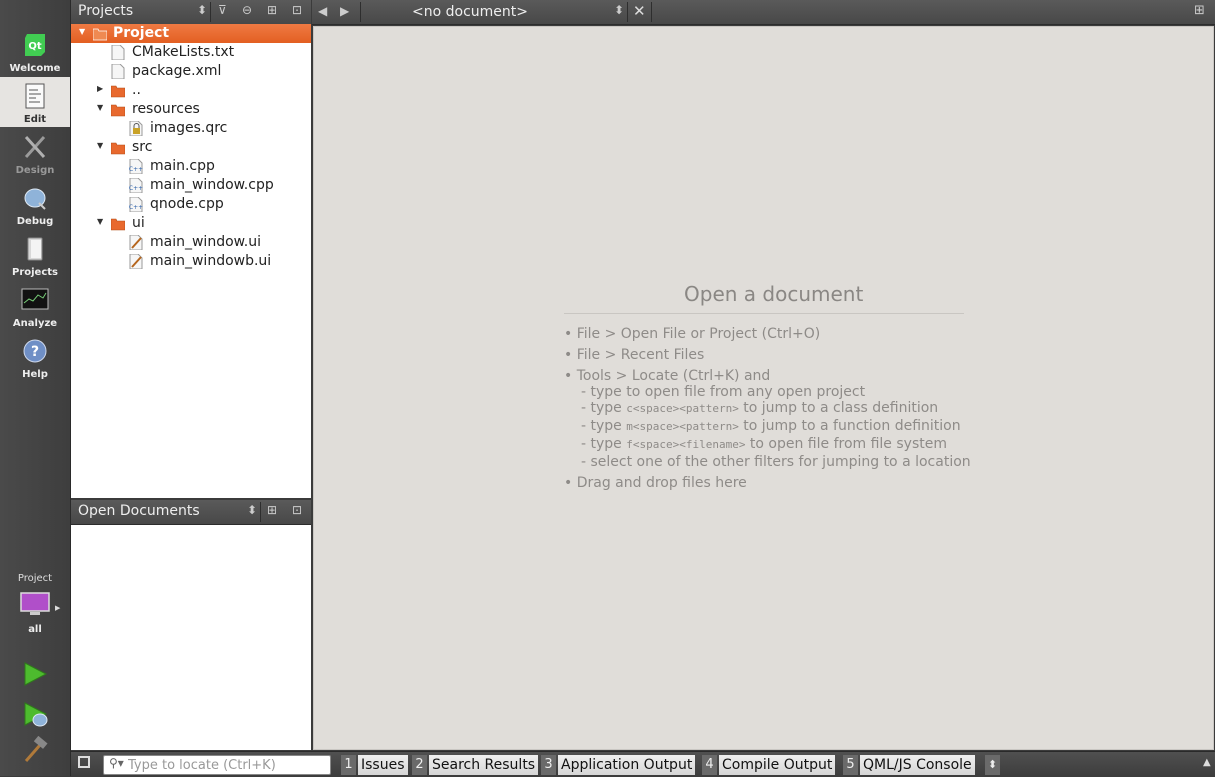  Describe the element at coordinates (141, 33) in the screenshot. I see `tree-item-label: Project` at that location.